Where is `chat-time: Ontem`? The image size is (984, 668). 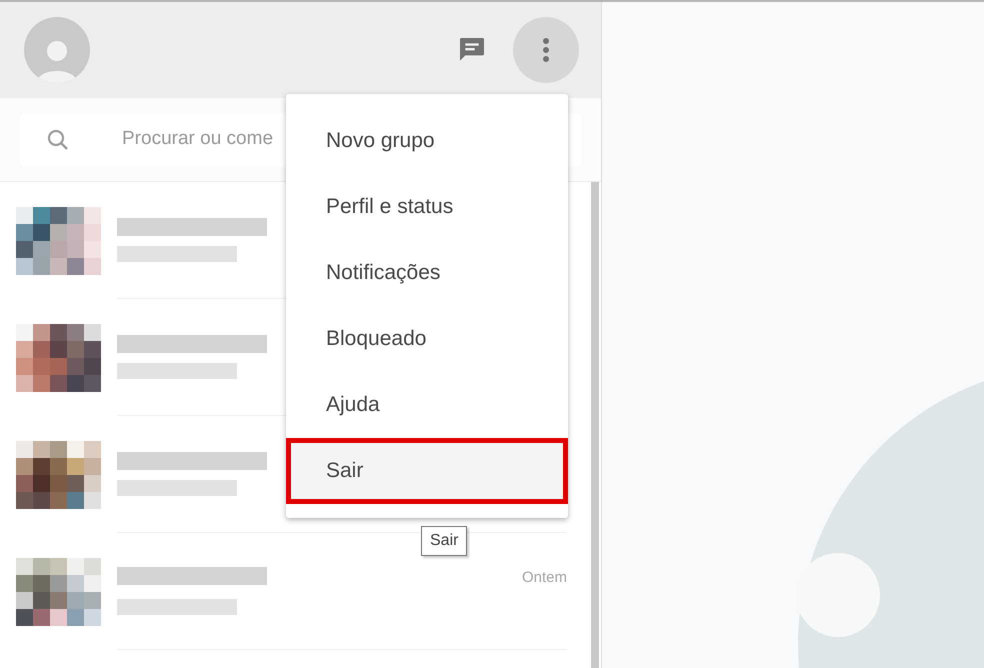 chat-time: Ontem is located at coordinates (544, 578).